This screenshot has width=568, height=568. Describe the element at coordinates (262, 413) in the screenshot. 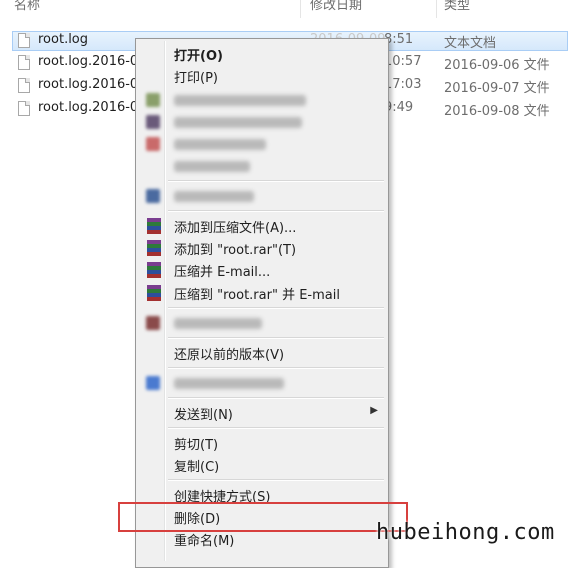

I see `menu-item-send-to: 发送到(N) ▶` at that location.